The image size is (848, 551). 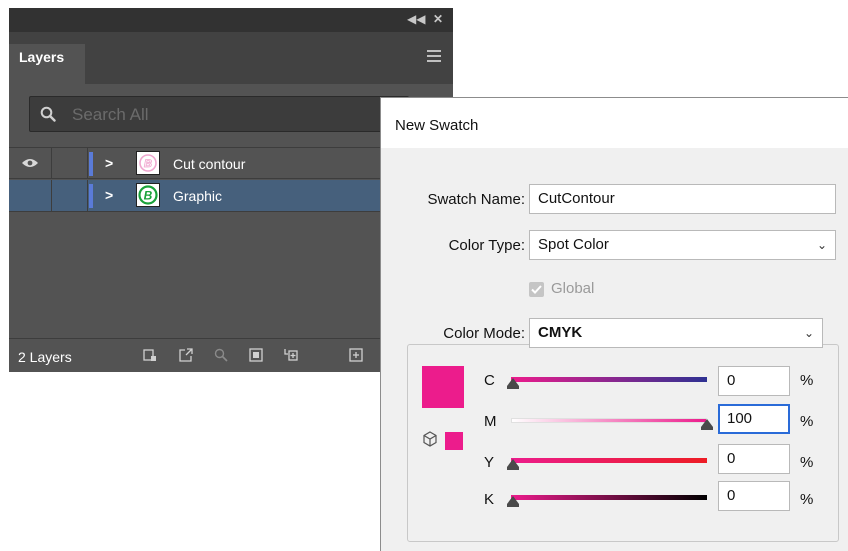 What do you see at coordinates (754, 496) in the screenshot?
I see `black-input: 0` at bounding box center [754, 496].